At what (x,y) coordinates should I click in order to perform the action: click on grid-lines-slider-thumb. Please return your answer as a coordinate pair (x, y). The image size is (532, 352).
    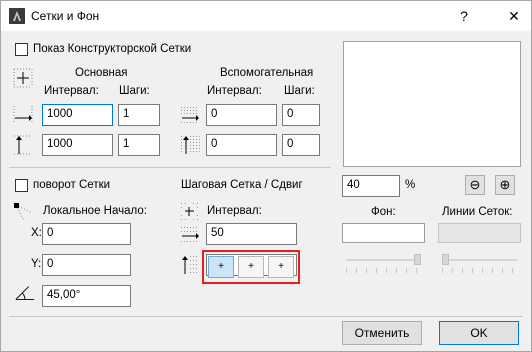
    Looking at the image, I should click on (445, 259).